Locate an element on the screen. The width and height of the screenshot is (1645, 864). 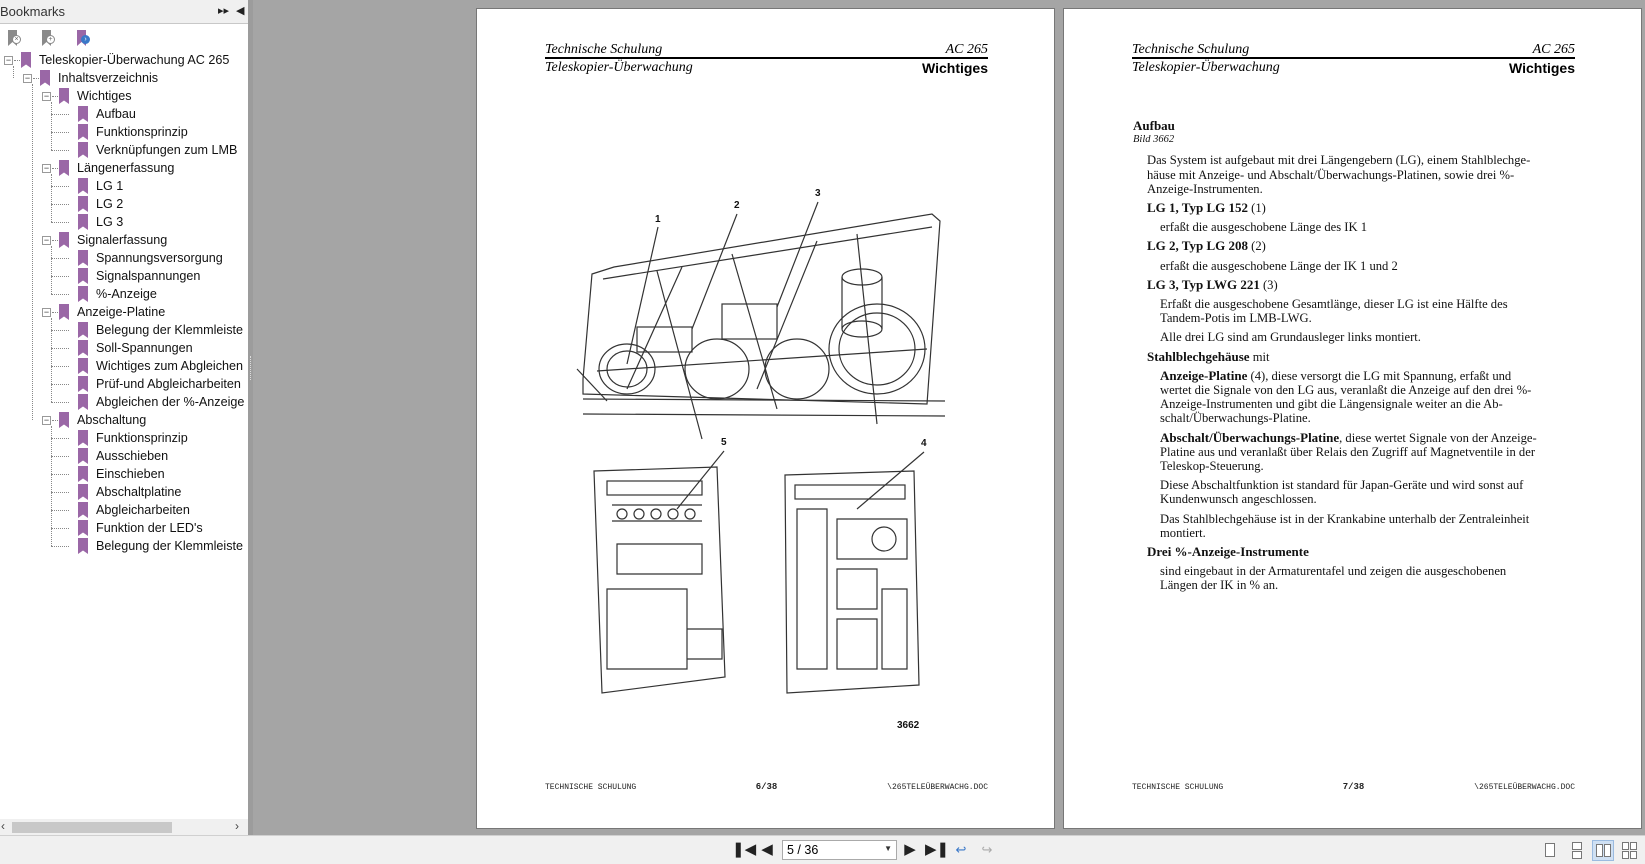
splitter-grip is located at coordinates (250, 368).